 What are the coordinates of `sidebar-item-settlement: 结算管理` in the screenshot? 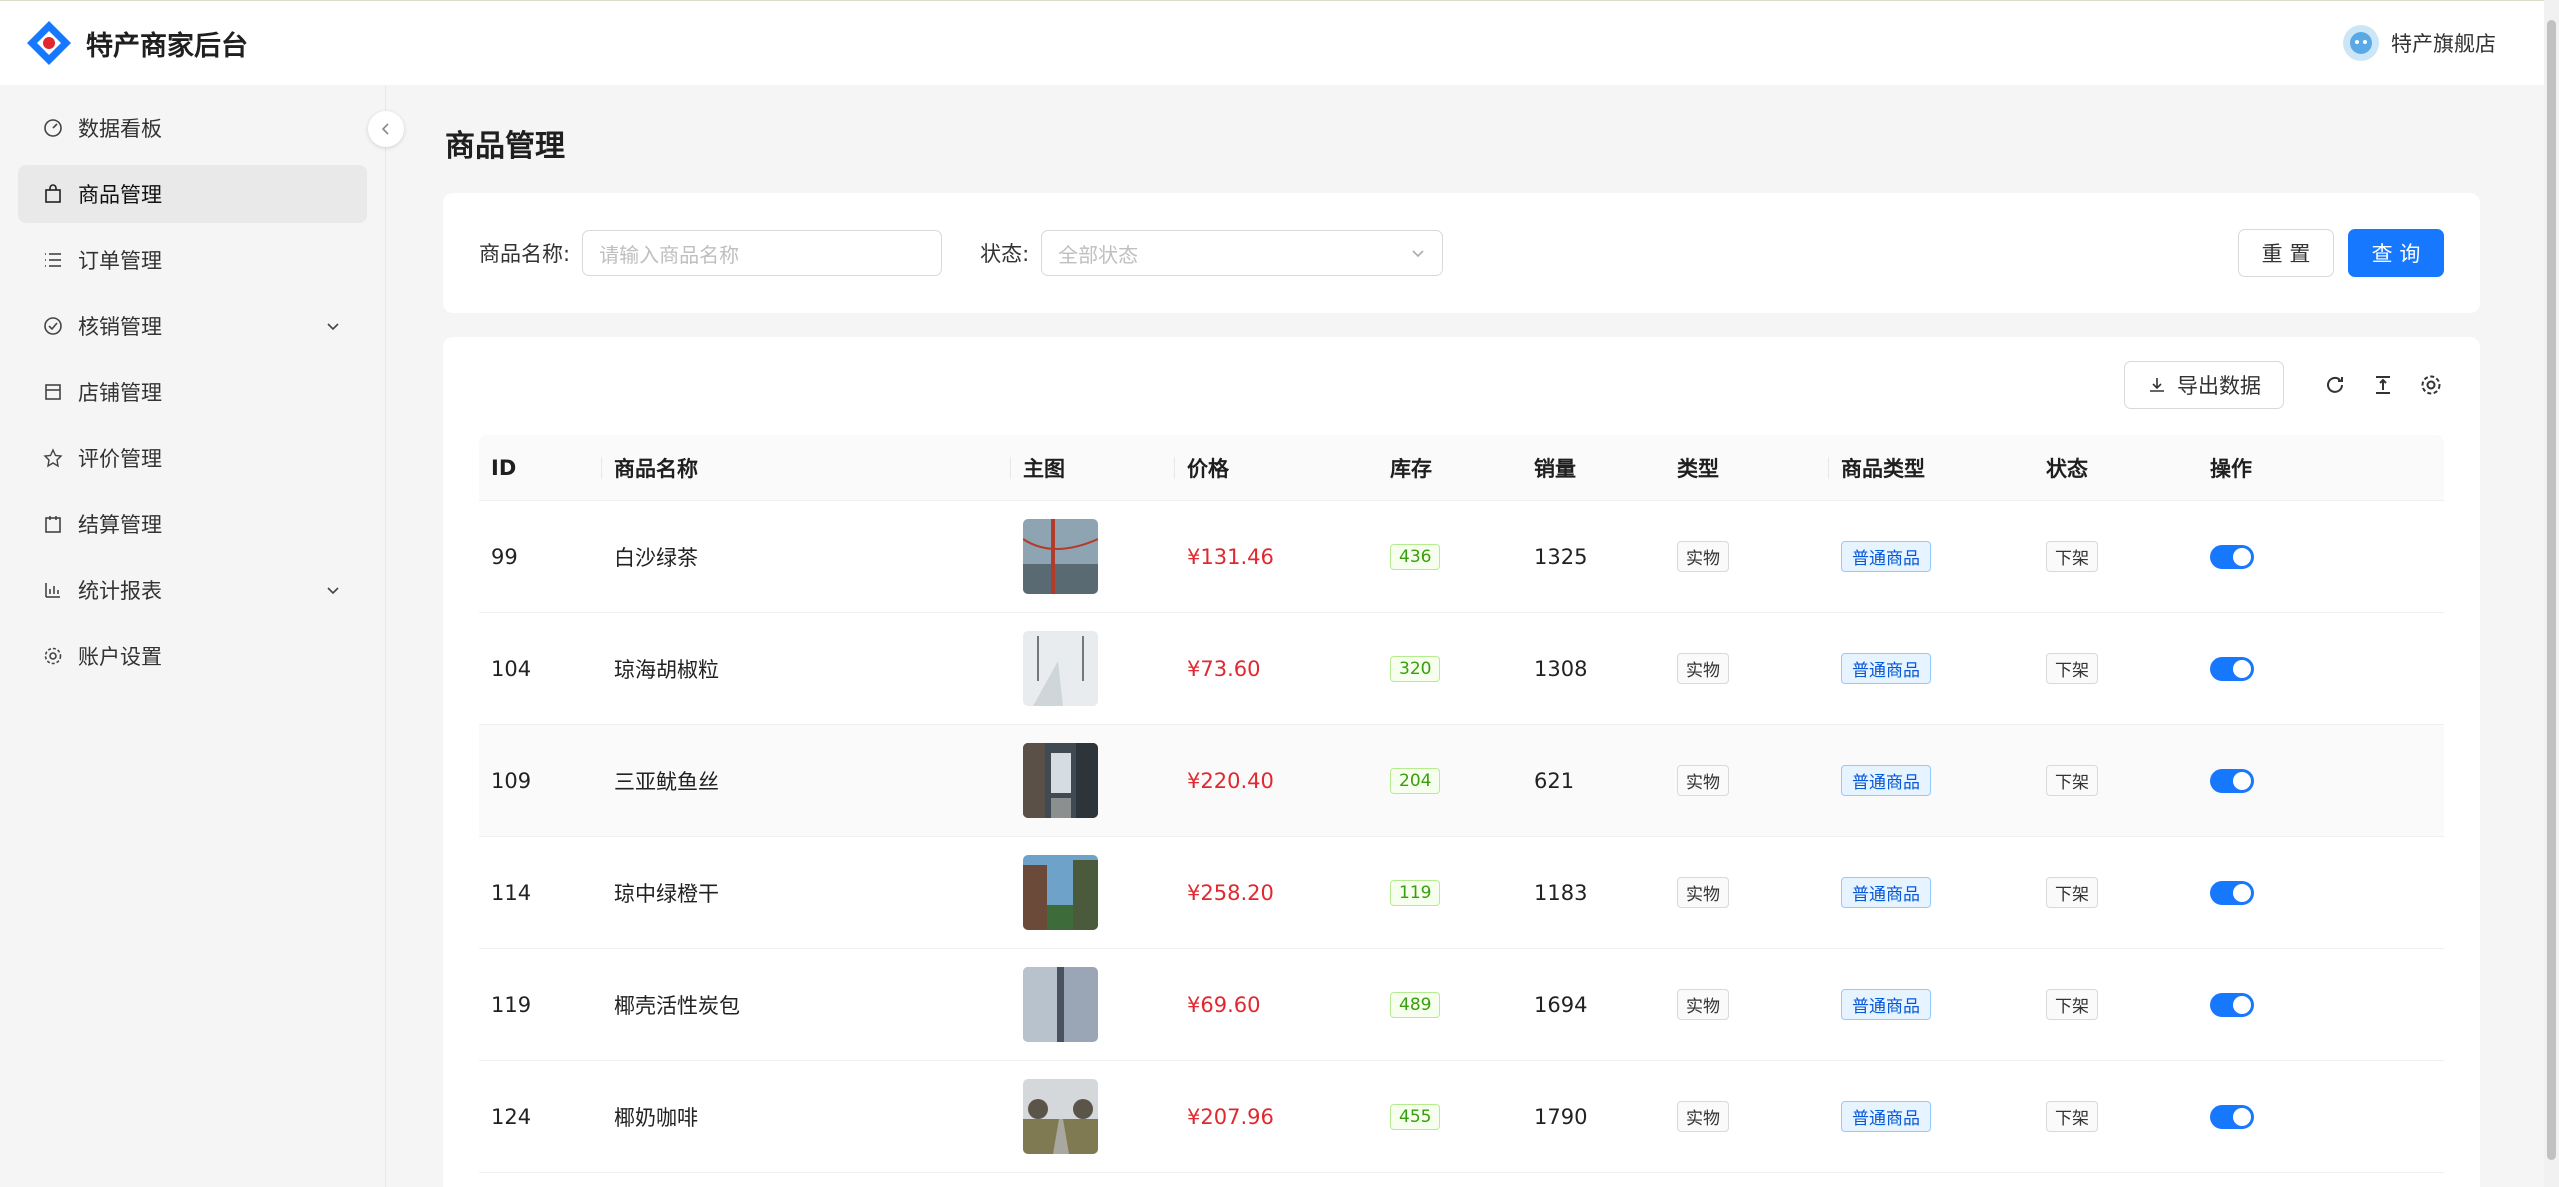 It's located at (192, 524).